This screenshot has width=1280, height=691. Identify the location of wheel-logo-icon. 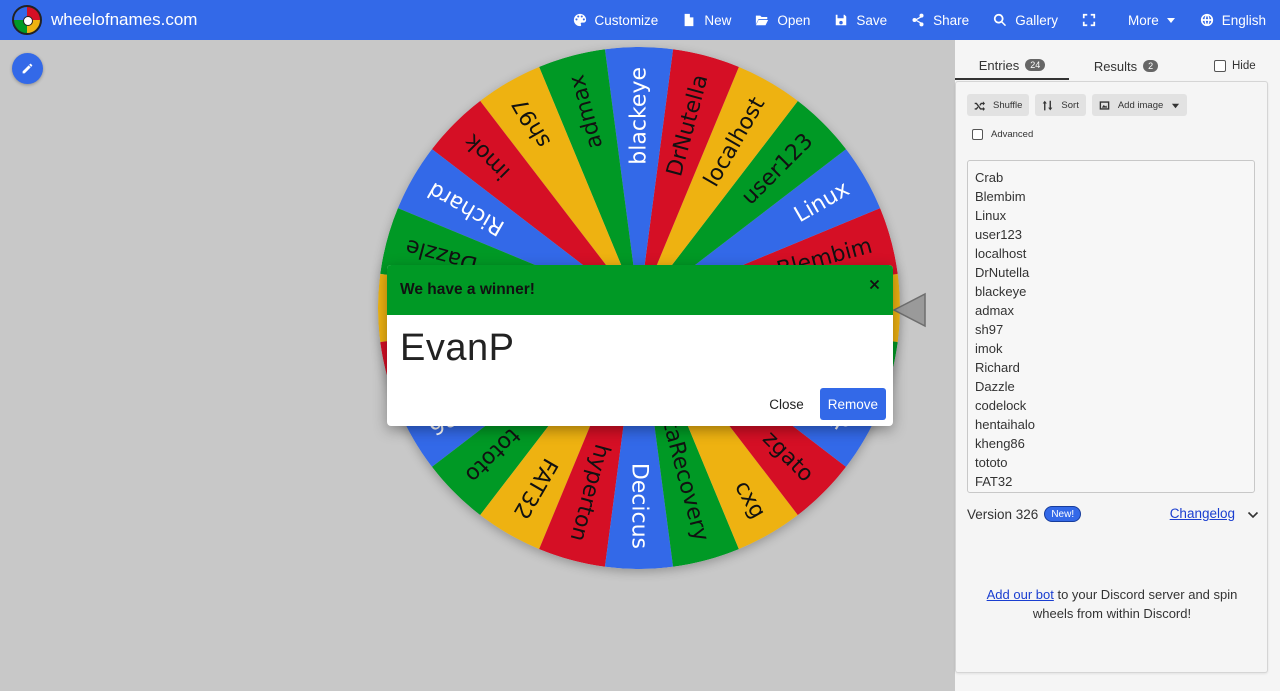
(27, 20).